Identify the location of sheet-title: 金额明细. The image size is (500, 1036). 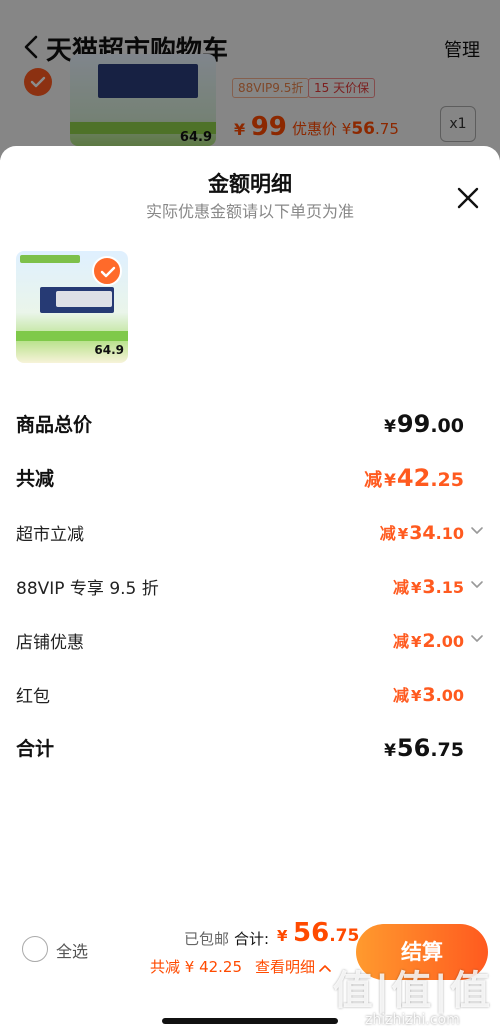
(250, 184).